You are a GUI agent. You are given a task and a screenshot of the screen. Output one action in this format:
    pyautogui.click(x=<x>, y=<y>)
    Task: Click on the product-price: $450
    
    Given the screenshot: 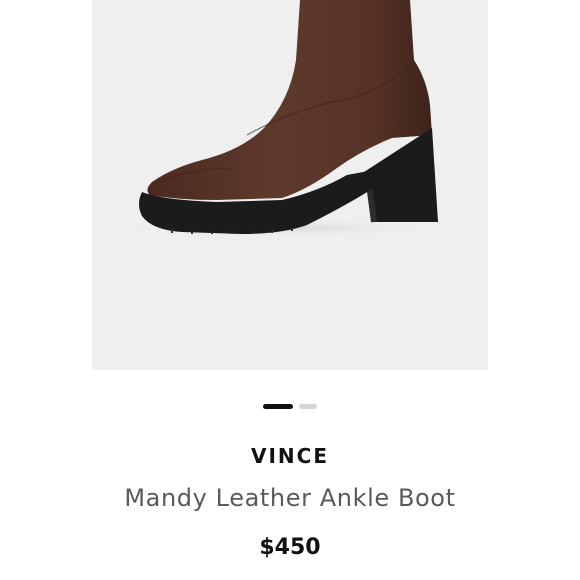 What is the action you would take?
    pyautogui.click(x=290, y=547)
    